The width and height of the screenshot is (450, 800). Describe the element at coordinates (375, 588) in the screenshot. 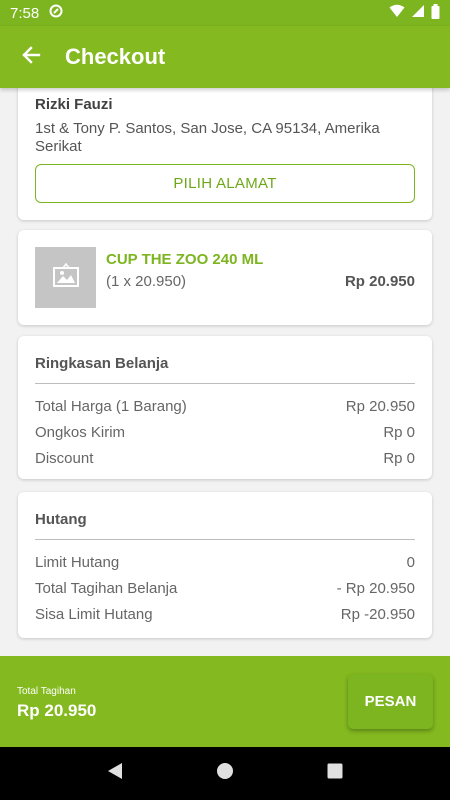

I see `row-value: - Rp 20.950` at that location.